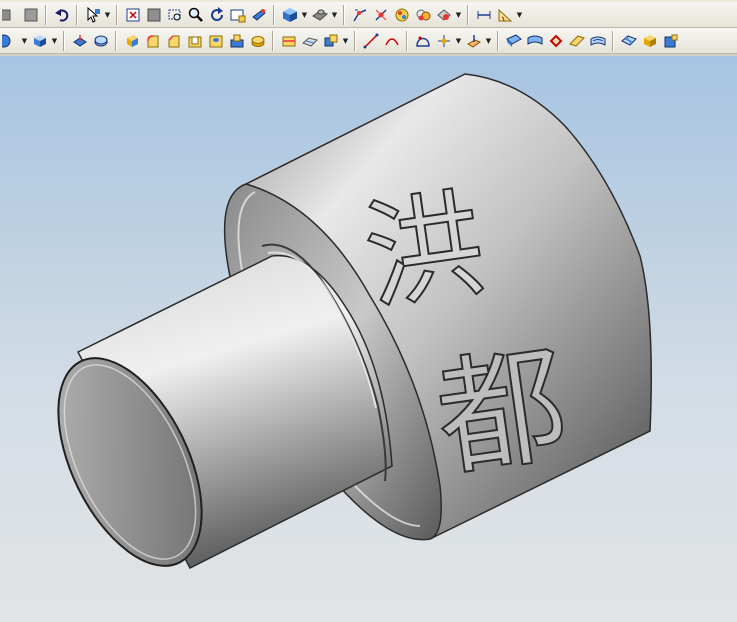 The image size is (737, 622). I want to click on shaded-square-button, so click(153, 15).